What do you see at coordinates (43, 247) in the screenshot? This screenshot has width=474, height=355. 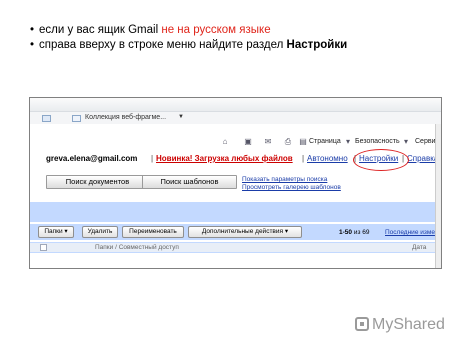 I see `select-checkbox` at bounding box center [43, 247].